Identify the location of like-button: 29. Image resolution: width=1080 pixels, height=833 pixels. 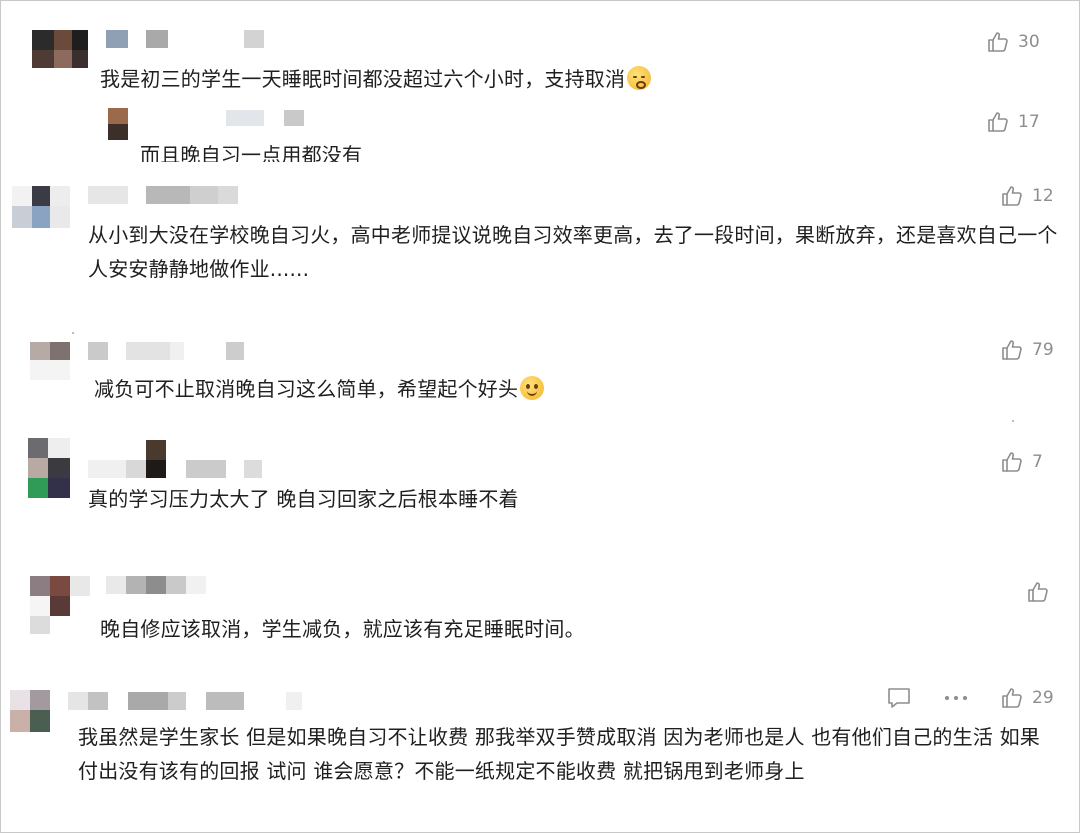
(1027, 698).